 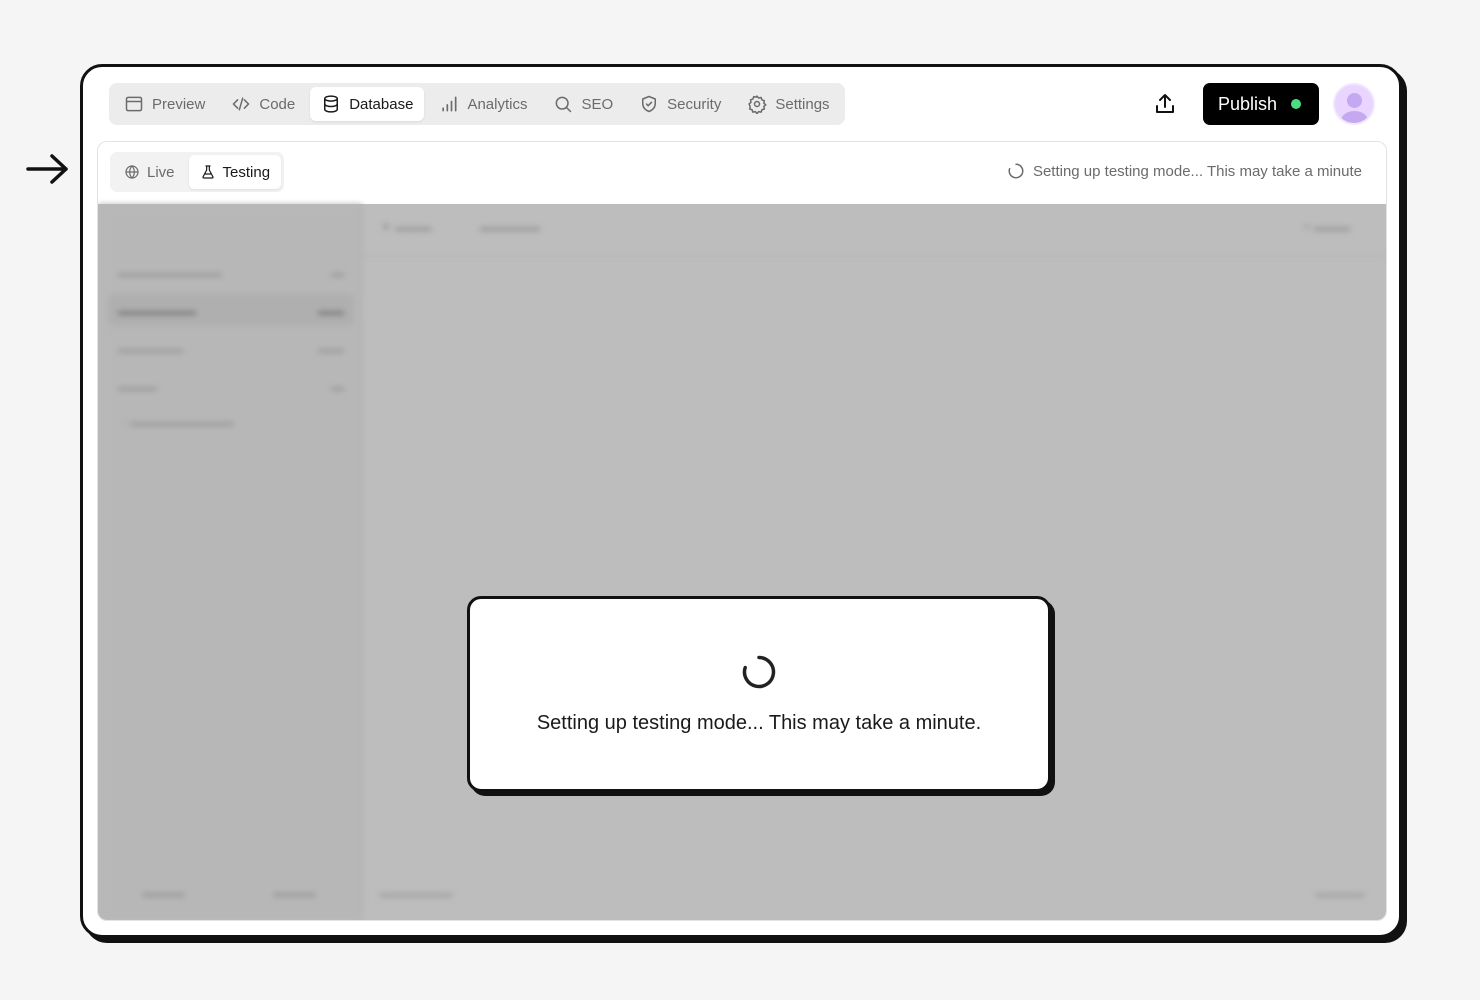 What do you see at coordinates (229, 892) in the screenshot?
I see `sidebar-footer: ▬▬▬ ▬▬▬` at bounding box center [229, 892].